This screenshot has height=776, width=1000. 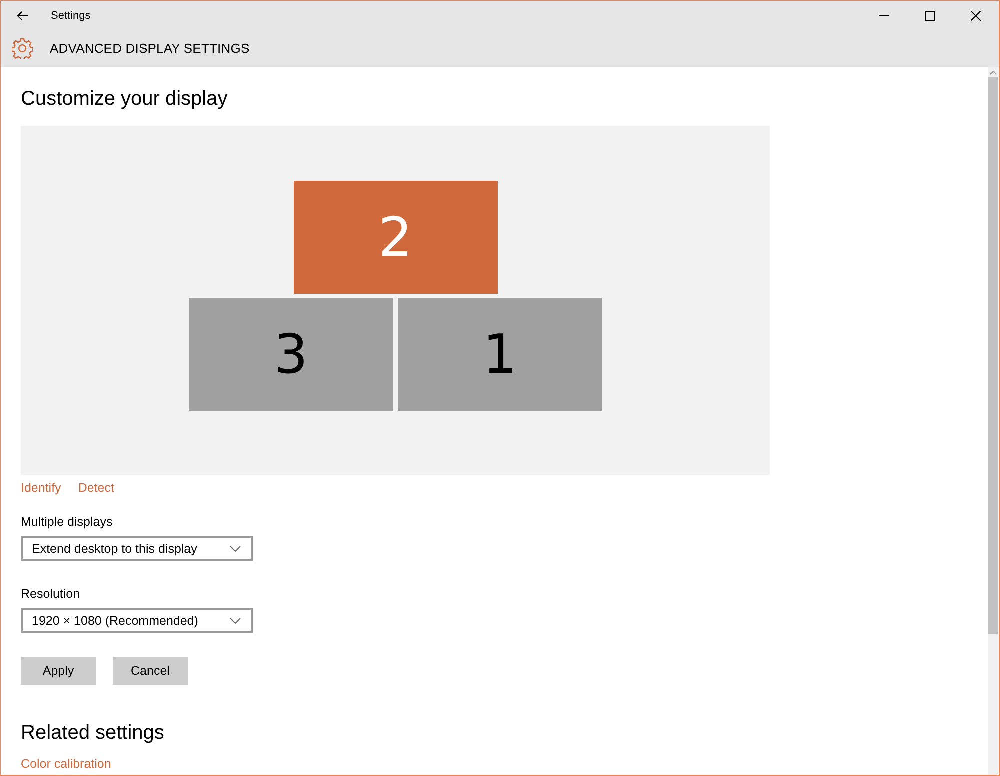 What do you see at coordinates (67, 522) in the screenshot?
I see `field-label: Multiple displays` at bounding box center [67, 522].